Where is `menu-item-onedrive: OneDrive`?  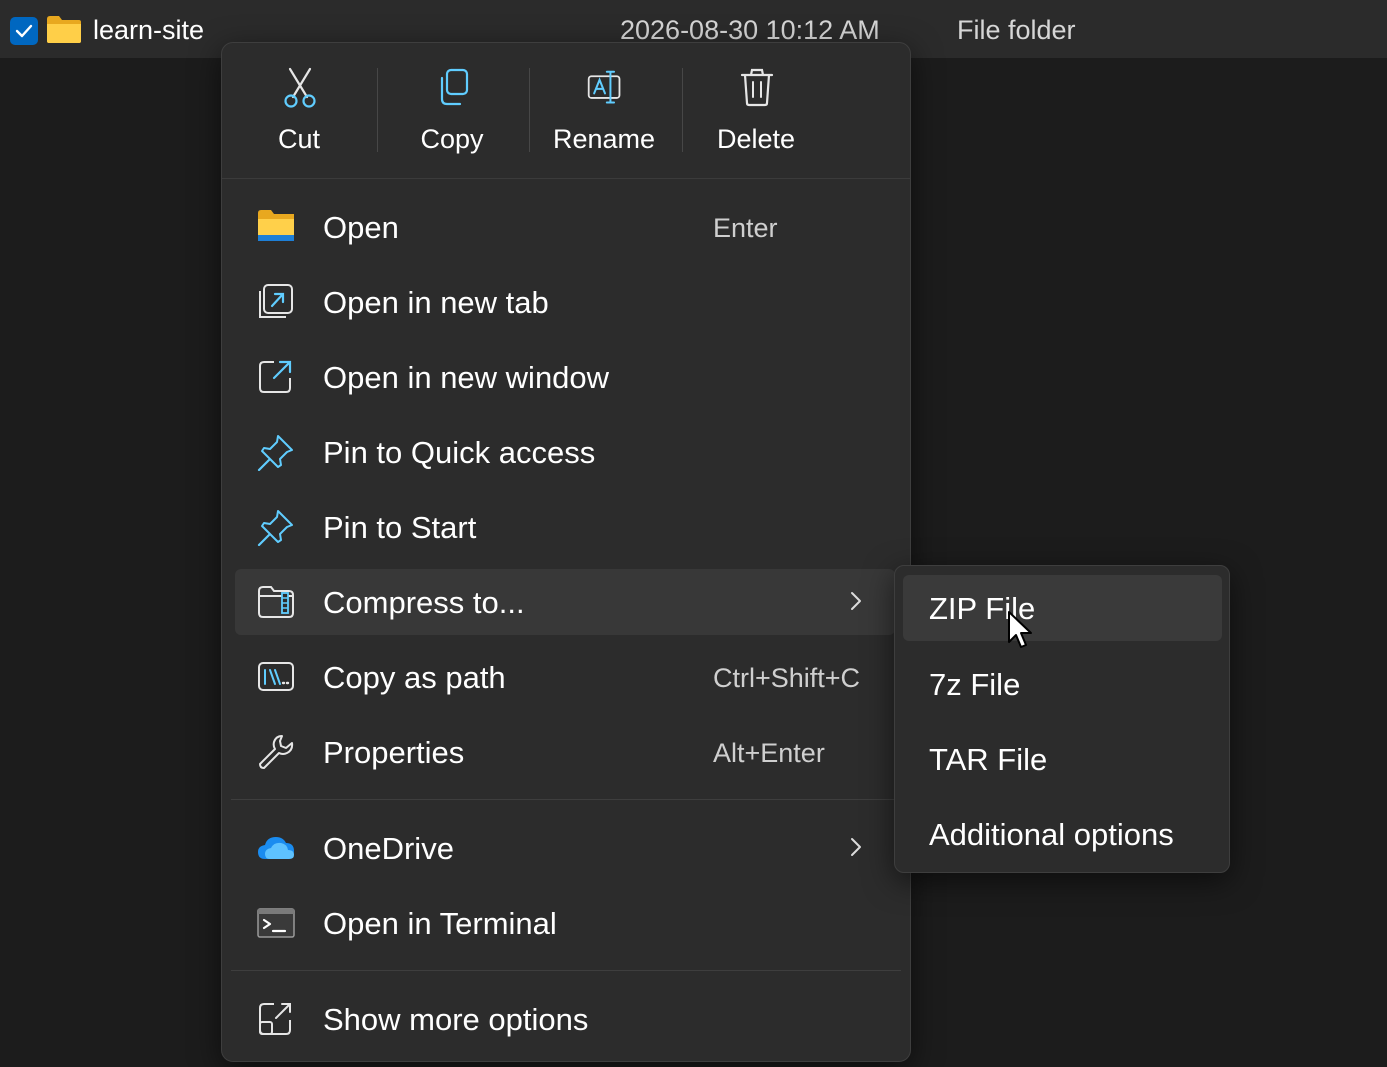
menu-item-onedrive: OneDrive is located at coordinates (565, 848).